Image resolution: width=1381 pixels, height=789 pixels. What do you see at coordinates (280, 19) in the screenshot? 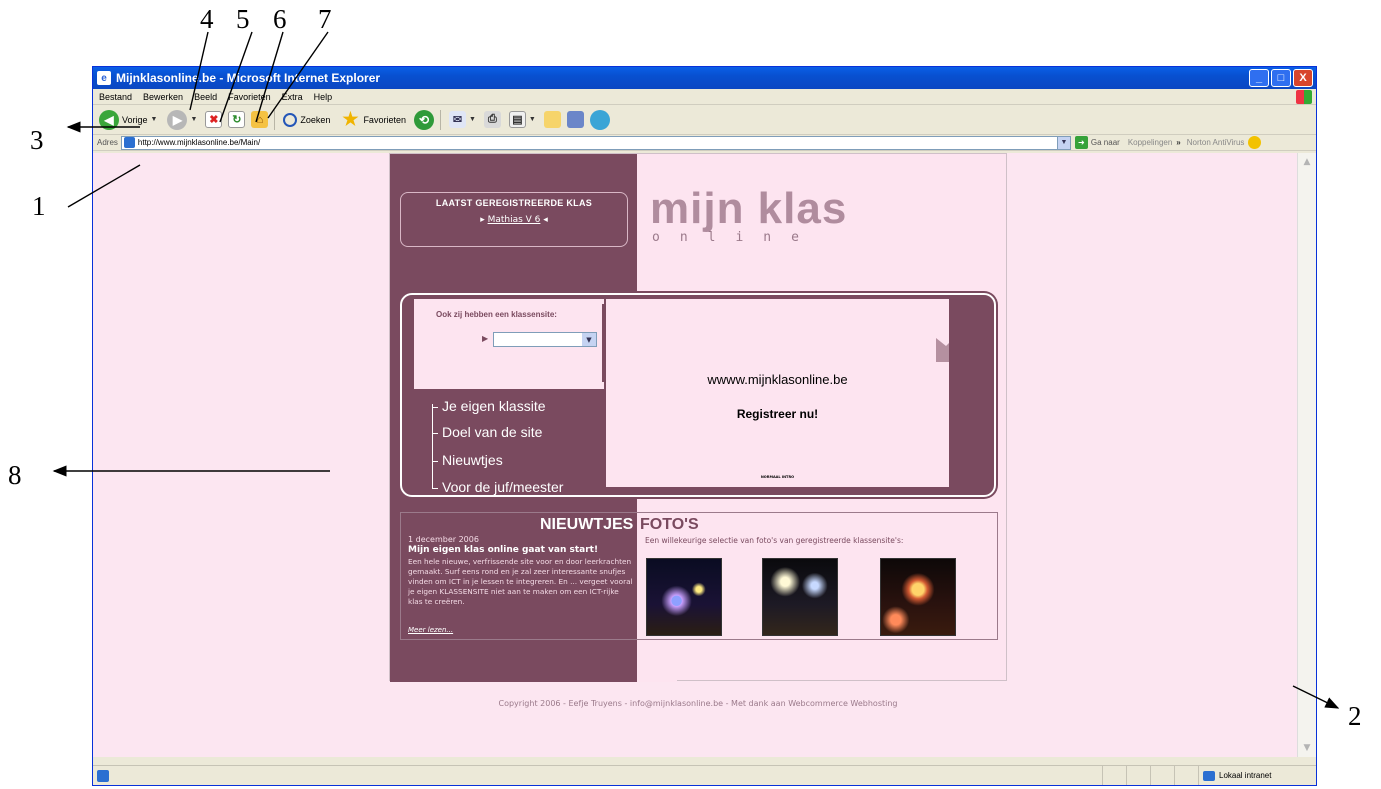
I see `annotation-label-6: 6` at bounding box center [280, 19].